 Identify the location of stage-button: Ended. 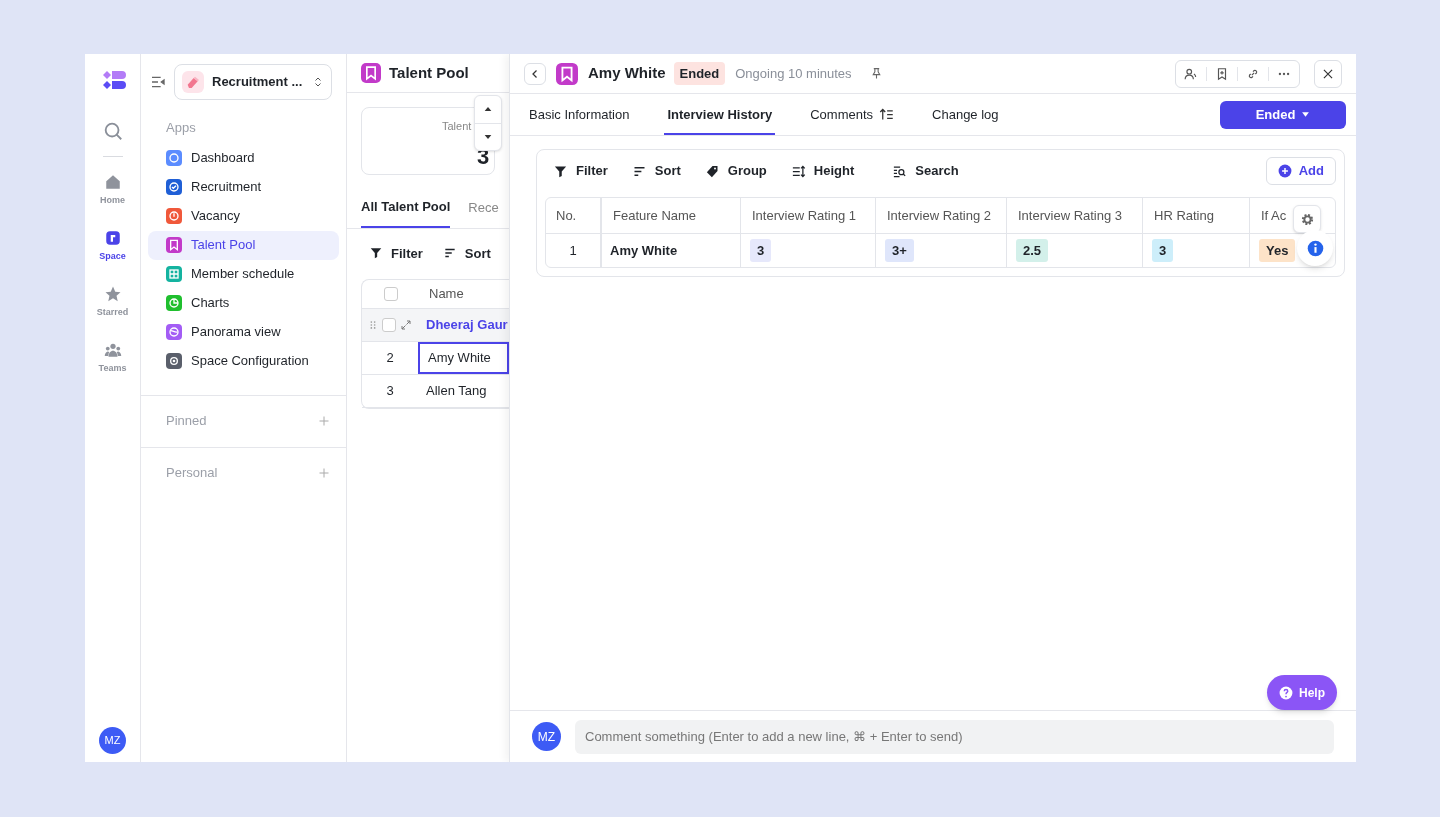
(1283, 114).